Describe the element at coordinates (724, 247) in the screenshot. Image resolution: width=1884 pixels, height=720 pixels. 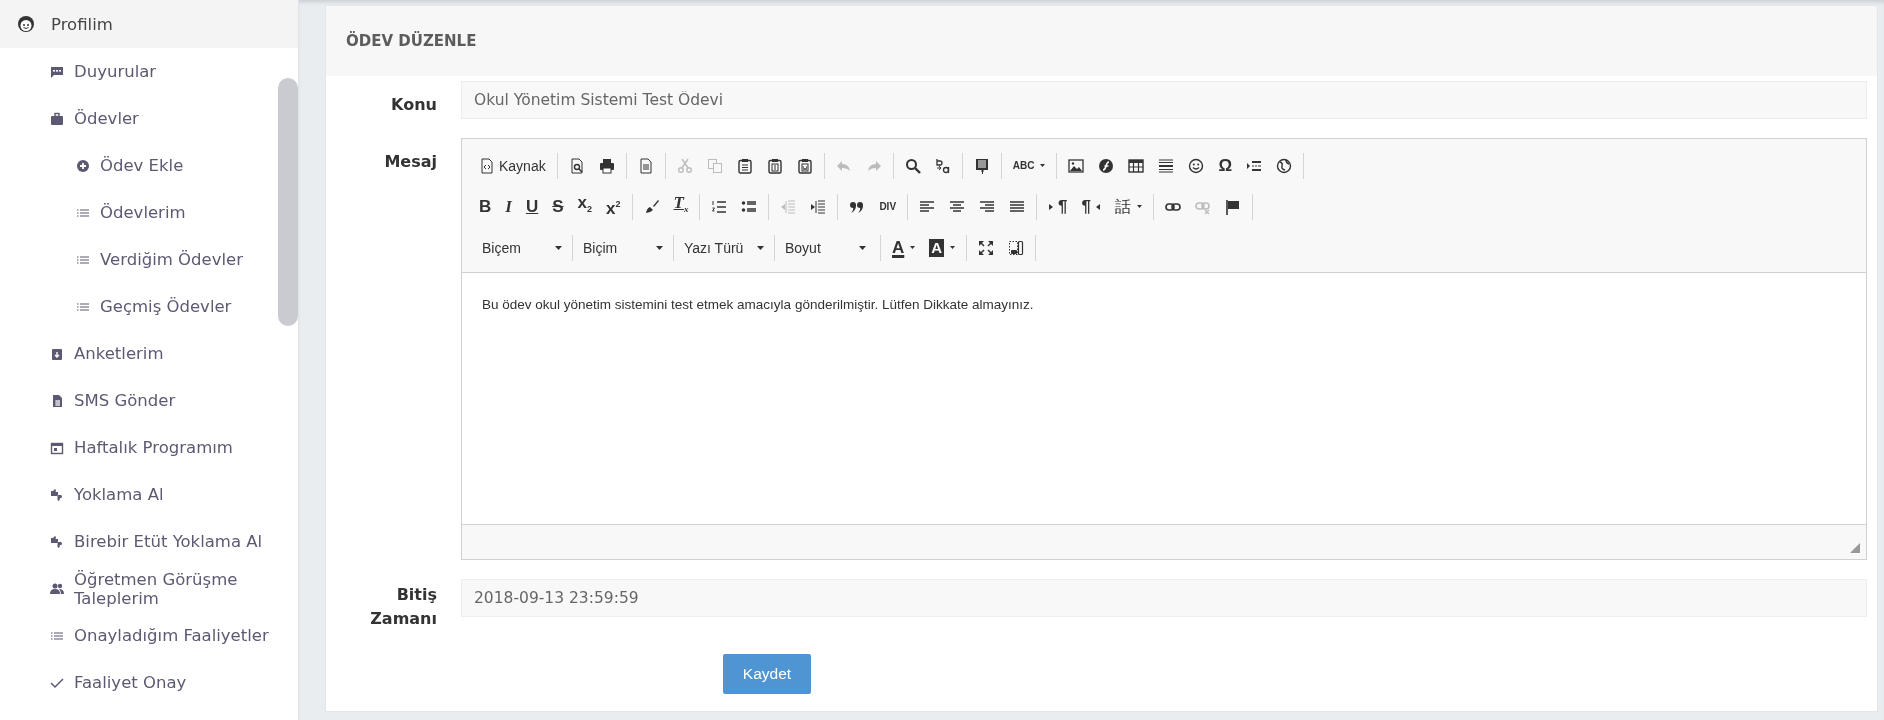
I see `dropdown: Yazı Türü` at that location.